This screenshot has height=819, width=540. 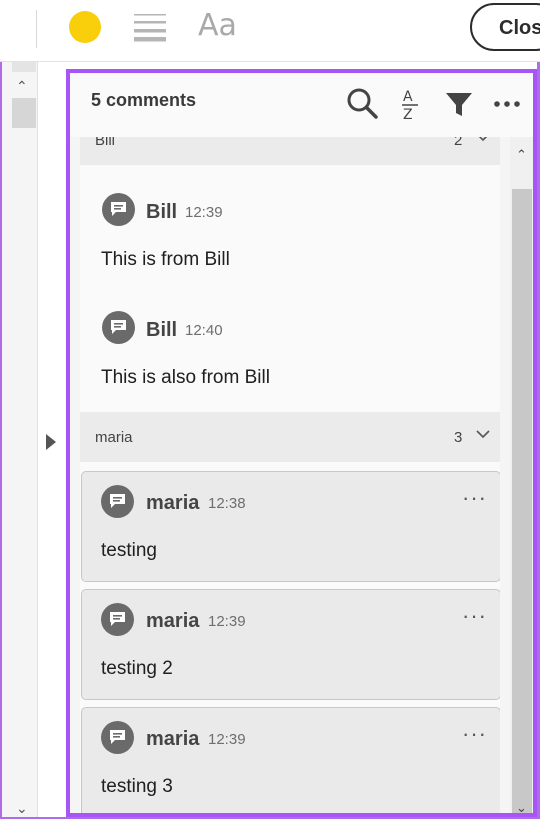 What do you see at coordinates (458, 437) in the screenshot?
I see `group-count: 3` at bounding box center [458, 437].